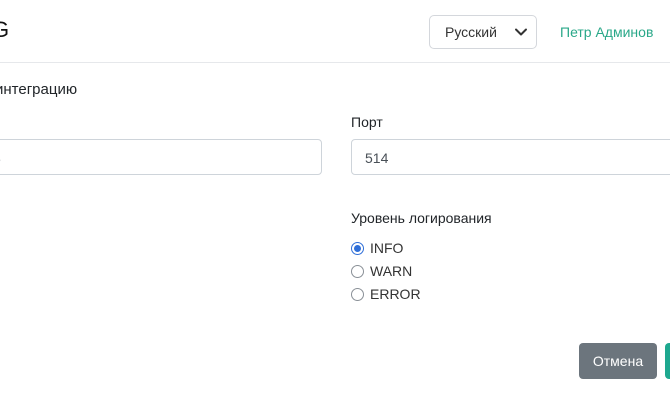 The image size is (670, 400). What do you see at coordinates (367, 122) in the screenshot?
I see `port-label: Порт` at bounding box center [367, 122].